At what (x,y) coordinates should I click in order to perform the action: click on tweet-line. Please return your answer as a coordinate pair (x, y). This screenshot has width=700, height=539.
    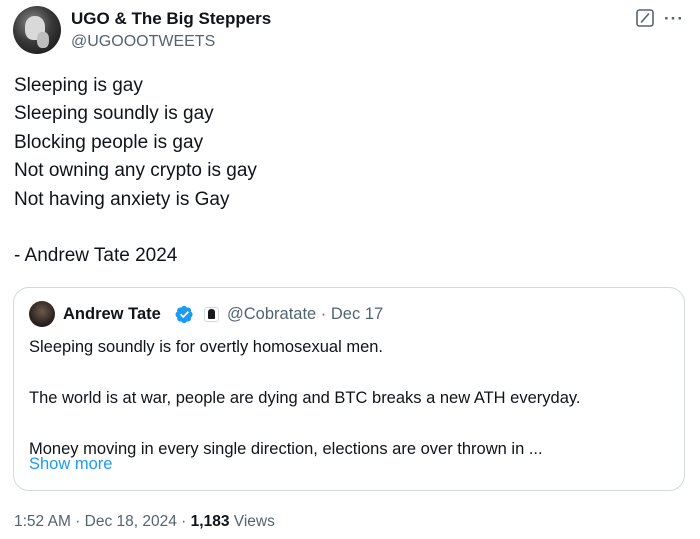
    Looking at the image, I should click on (344, 228).